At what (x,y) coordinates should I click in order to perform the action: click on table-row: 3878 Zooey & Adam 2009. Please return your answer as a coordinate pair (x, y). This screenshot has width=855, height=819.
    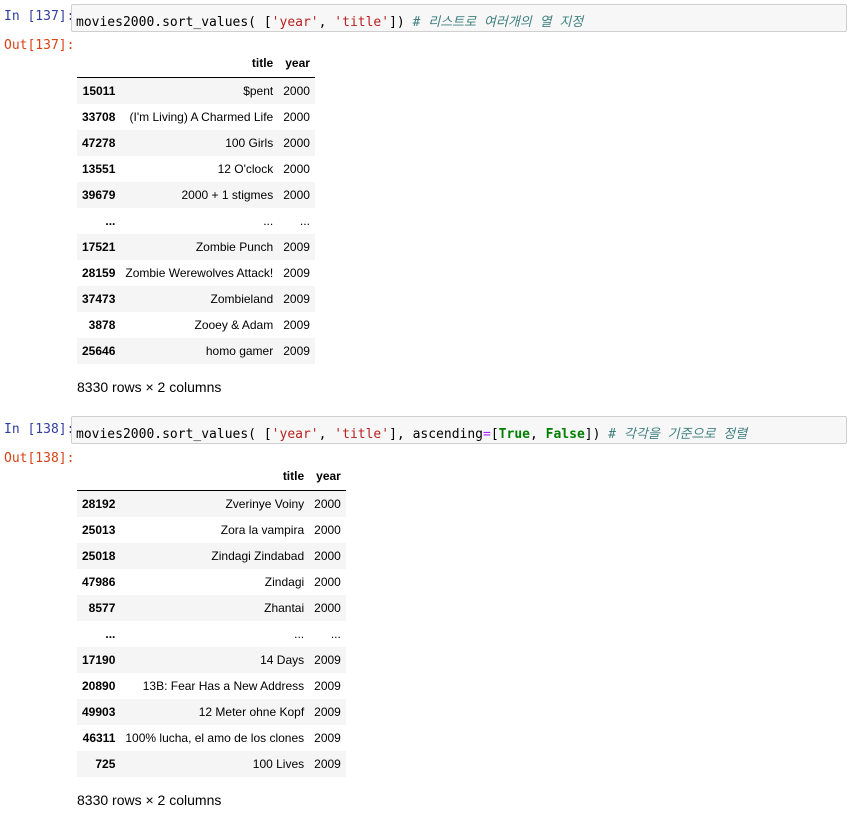
    Looking at the image, I should click on (196, 325).